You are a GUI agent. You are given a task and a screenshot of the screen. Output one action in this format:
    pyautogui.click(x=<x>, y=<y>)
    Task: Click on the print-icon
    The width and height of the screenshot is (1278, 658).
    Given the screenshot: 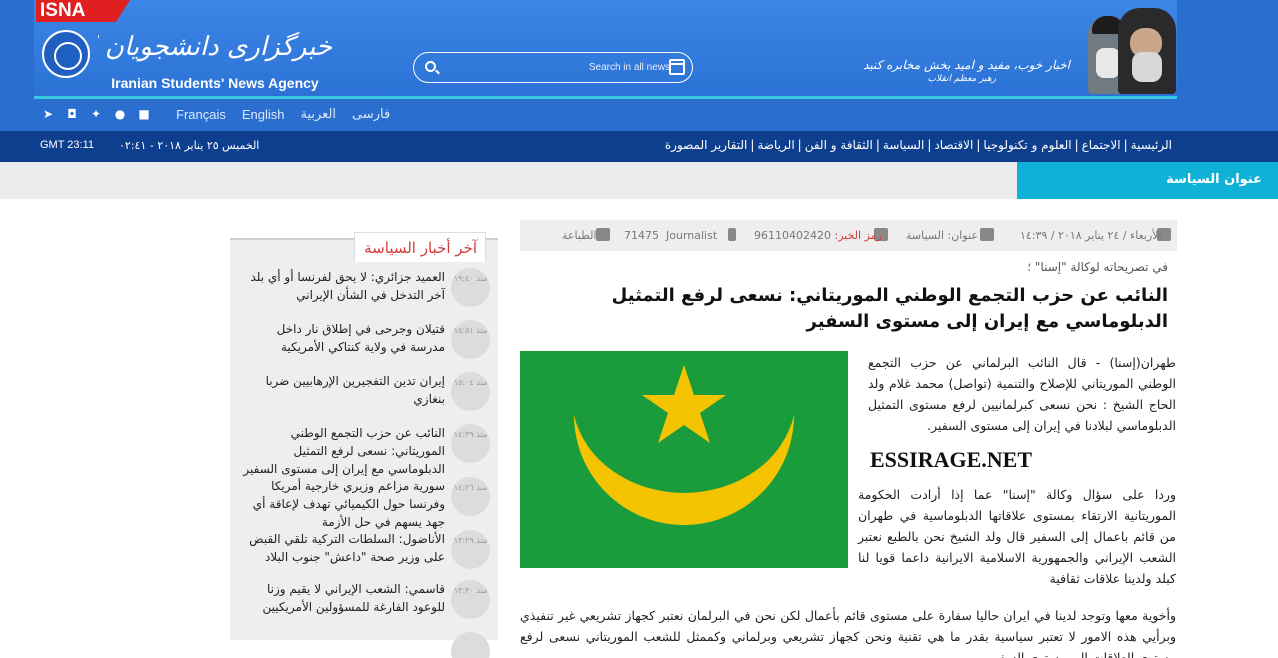 What is the action you would take?
    pyautogui.click(x=603, y=234)
    